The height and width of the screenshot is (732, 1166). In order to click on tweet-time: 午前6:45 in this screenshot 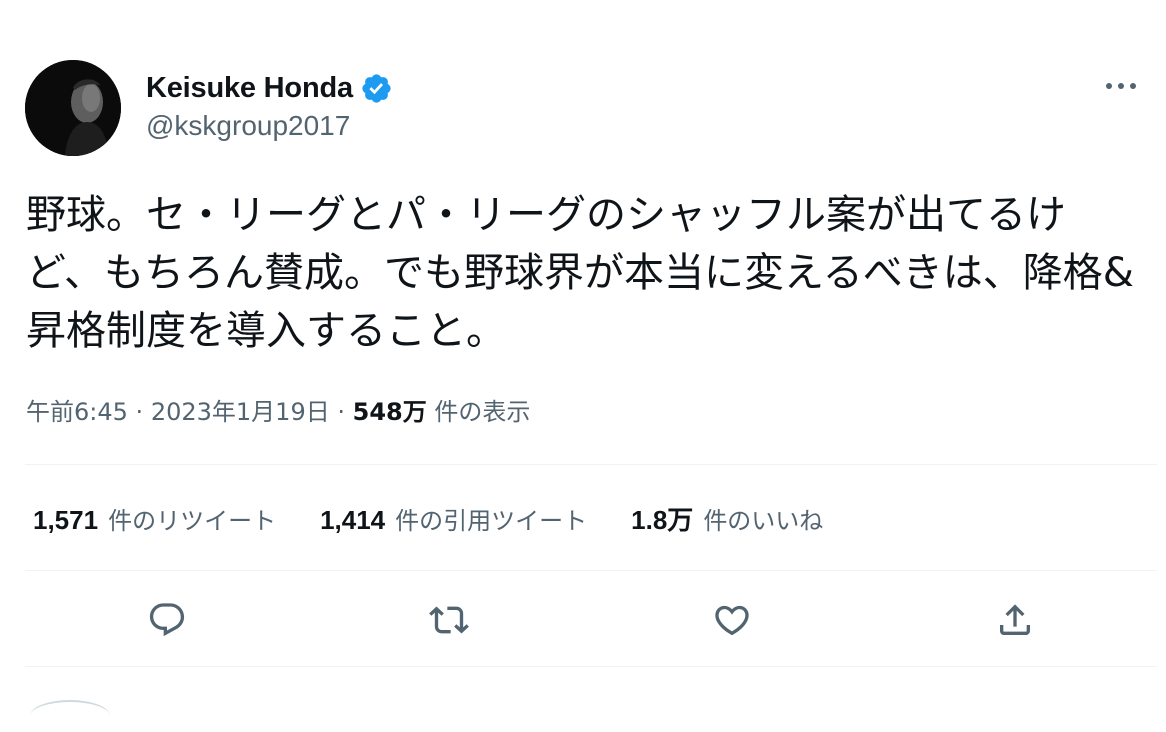, I will do `click(77, 412)`.